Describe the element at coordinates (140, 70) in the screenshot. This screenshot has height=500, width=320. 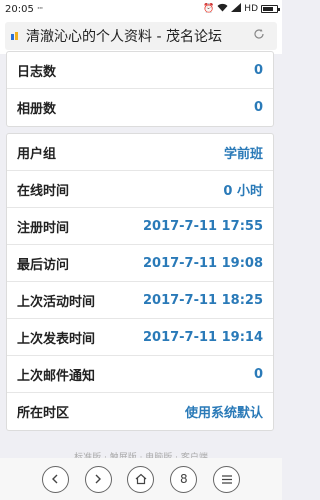
I see `profile-row-blog-count: 日志数 0` at that location.